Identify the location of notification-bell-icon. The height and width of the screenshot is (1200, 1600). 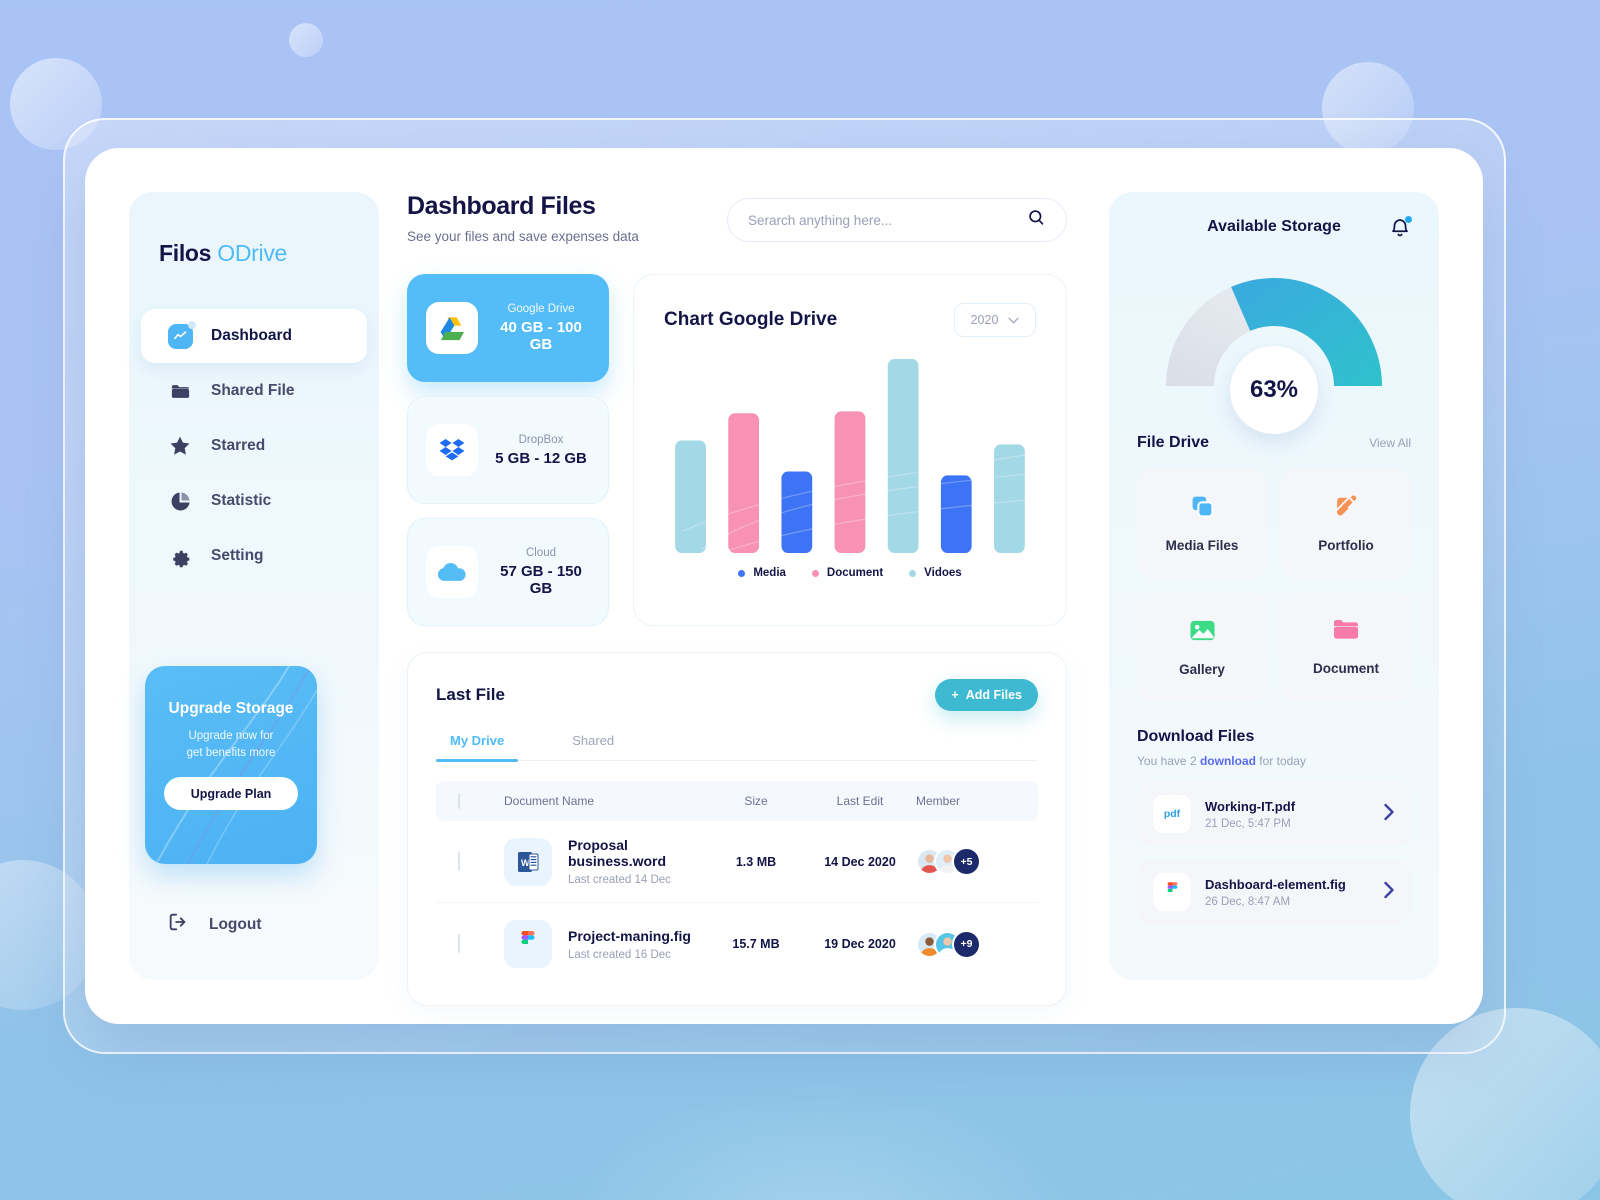
(1400, 230).